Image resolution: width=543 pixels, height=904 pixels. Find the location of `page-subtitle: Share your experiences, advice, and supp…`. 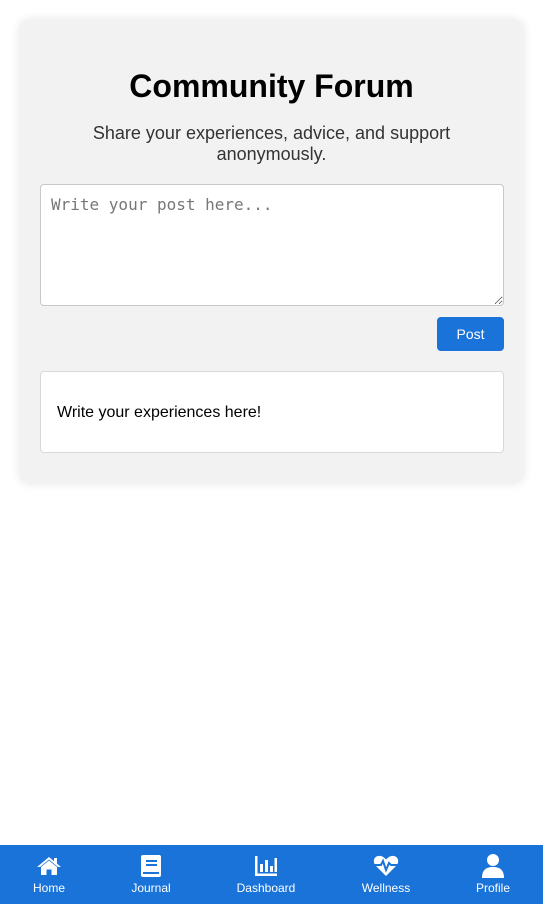

page-subtitle: Share your experiences, advice, and supp… is located at coordinates (271, 143).